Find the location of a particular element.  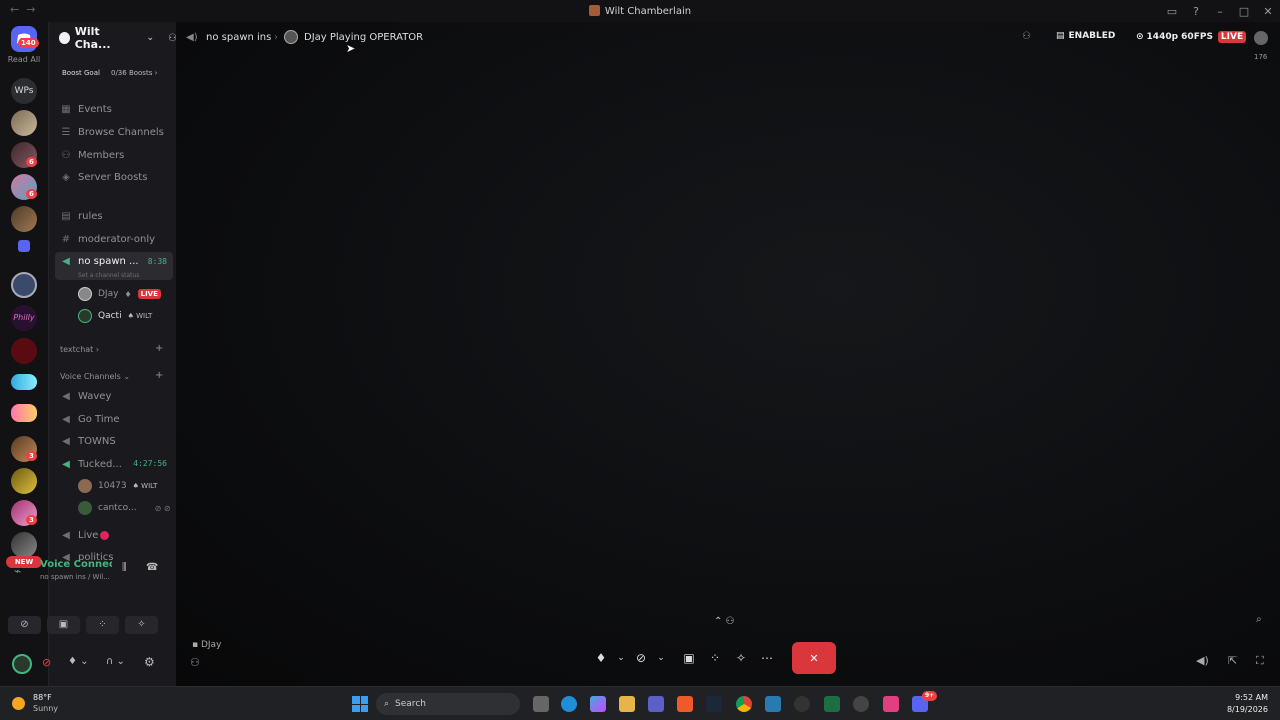

weather-condition: Sunny is located at coordinates (46, 708).